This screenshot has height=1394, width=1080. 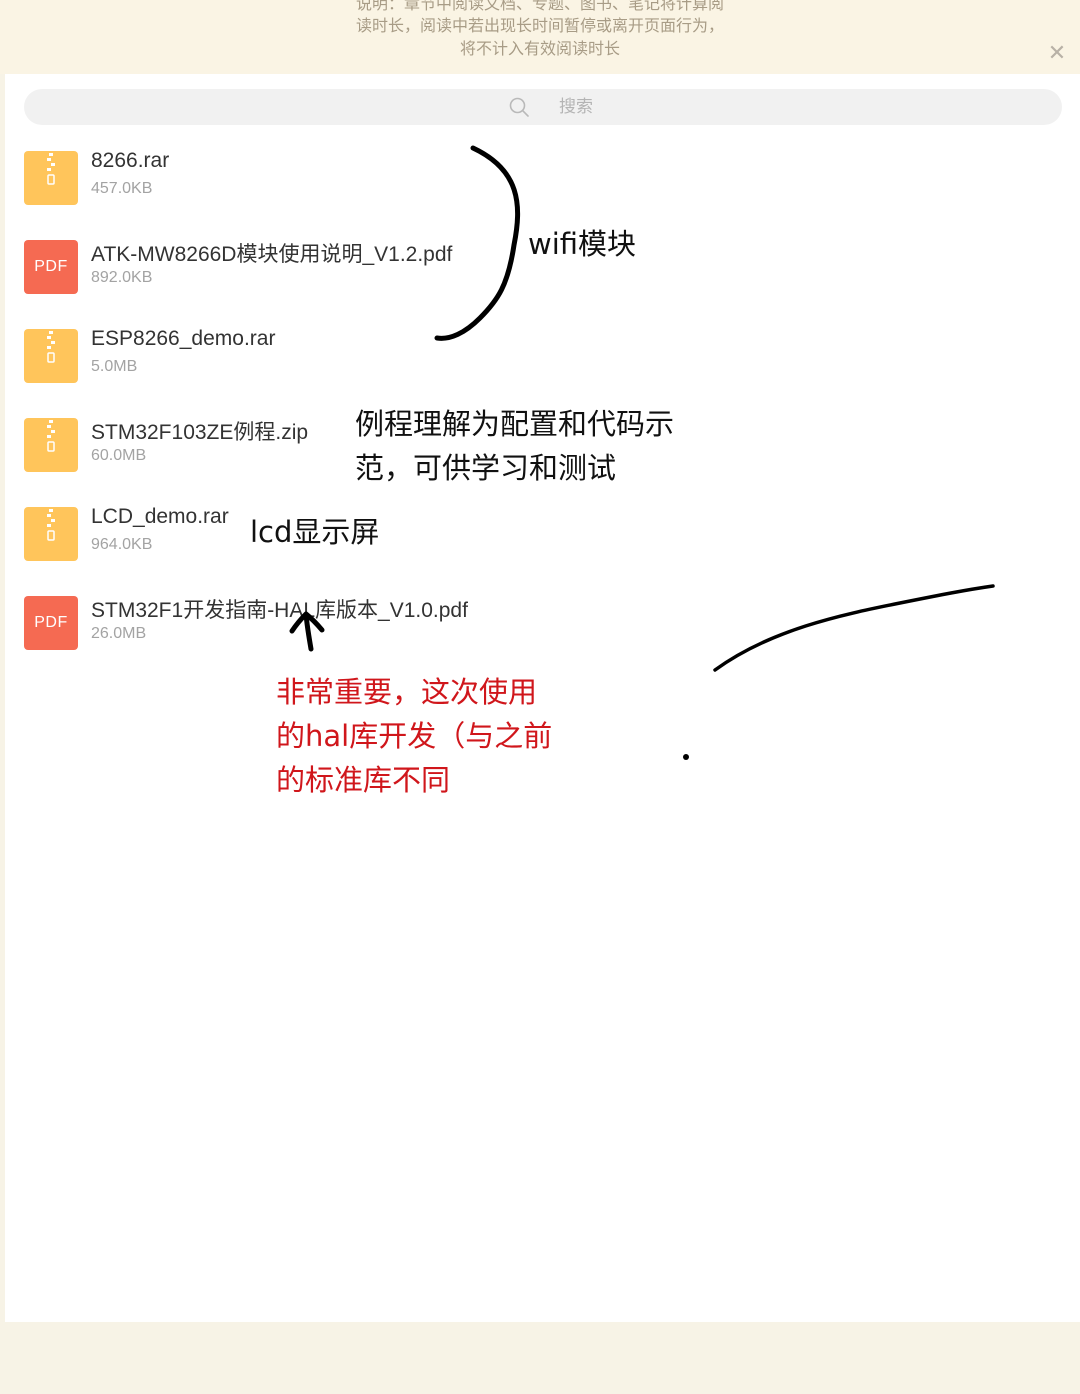 I want to click on annotation-important-line-1: 非常重要，这次使用, so click(x=407, y=692).